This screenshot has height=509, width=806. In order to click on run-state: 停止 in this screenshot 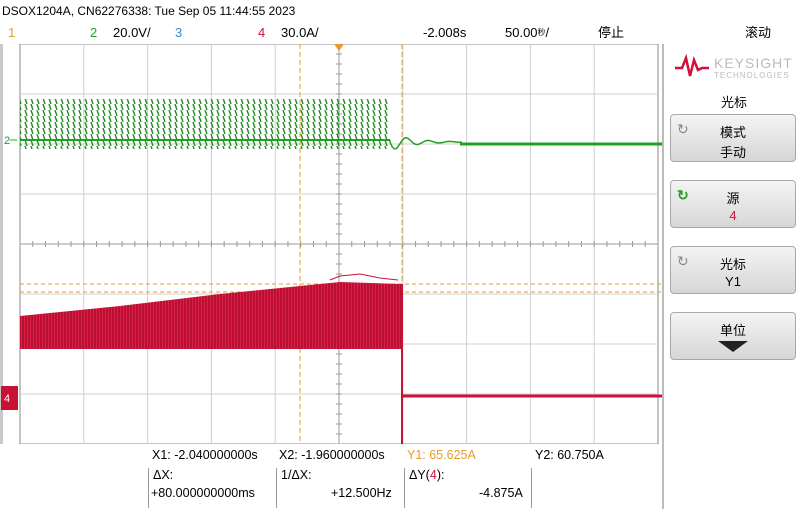, I will do `click(611, 32)`.